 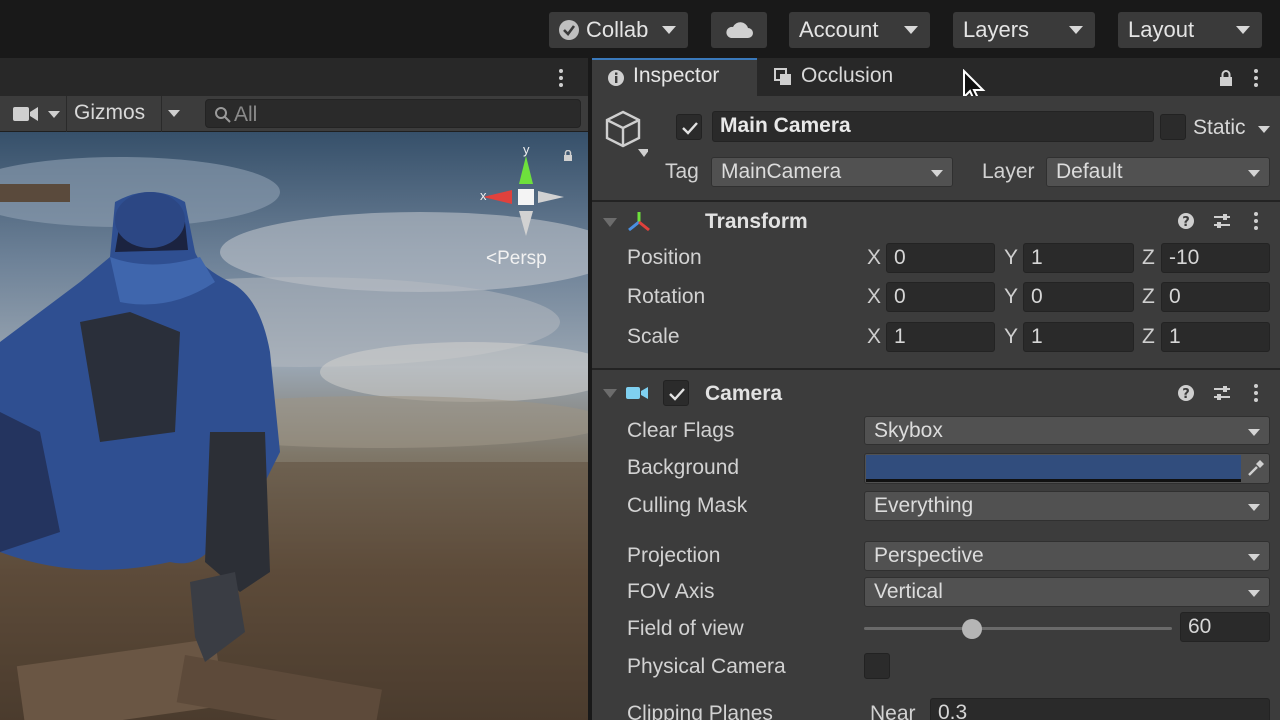 I want to click on scene-toolbar: Gizmos All, so click(x=295, y=114).